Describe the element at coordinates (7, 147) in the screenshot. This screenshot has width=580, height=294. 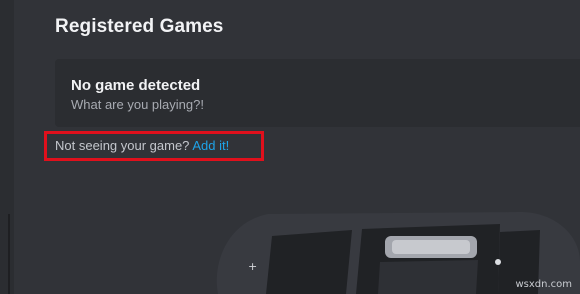
I see `left-rail` at that location.